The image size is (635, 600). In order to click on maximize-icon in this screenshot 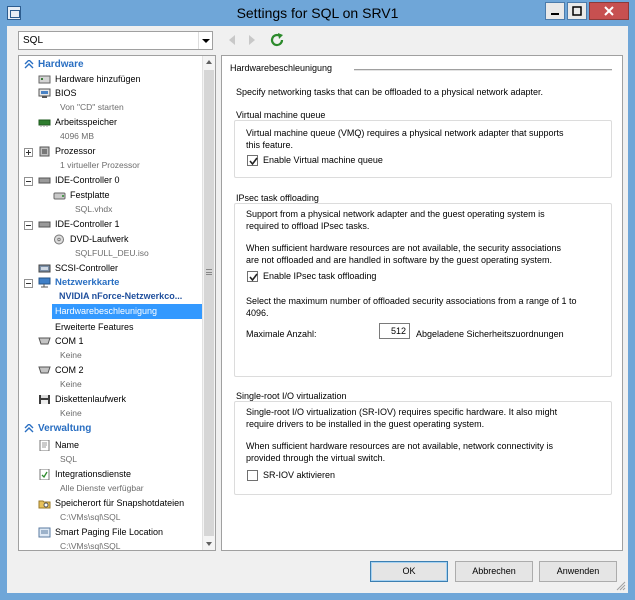, I will do `click(577, 11)`.